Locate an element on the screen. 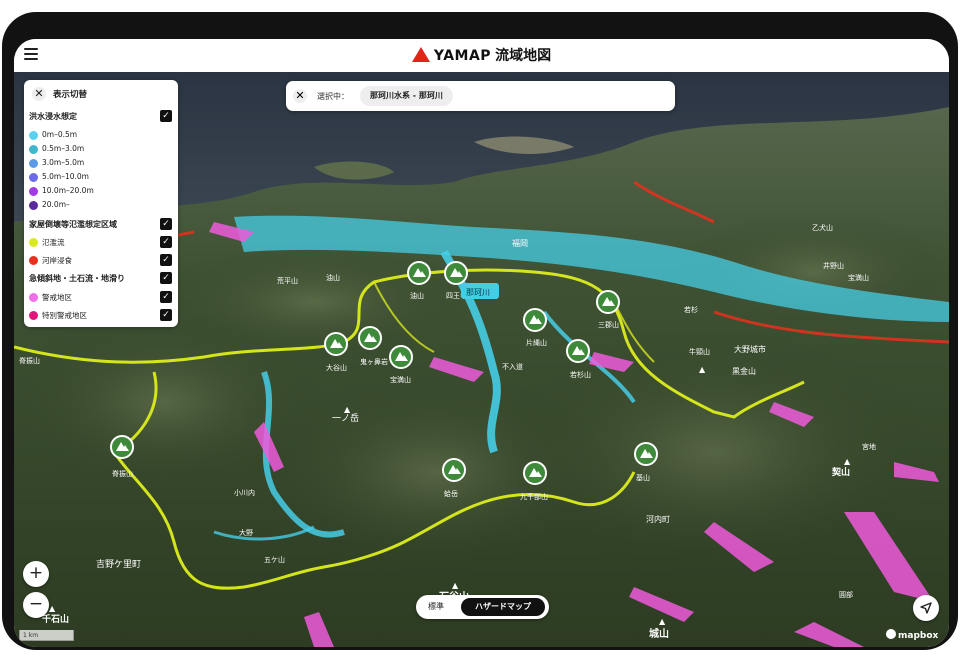 The height and width of the screenshot is (660, 960). selection-bar: ✕ 選択中： 那珂川水系 - 那珂川 is located at coordinates (480, 96).